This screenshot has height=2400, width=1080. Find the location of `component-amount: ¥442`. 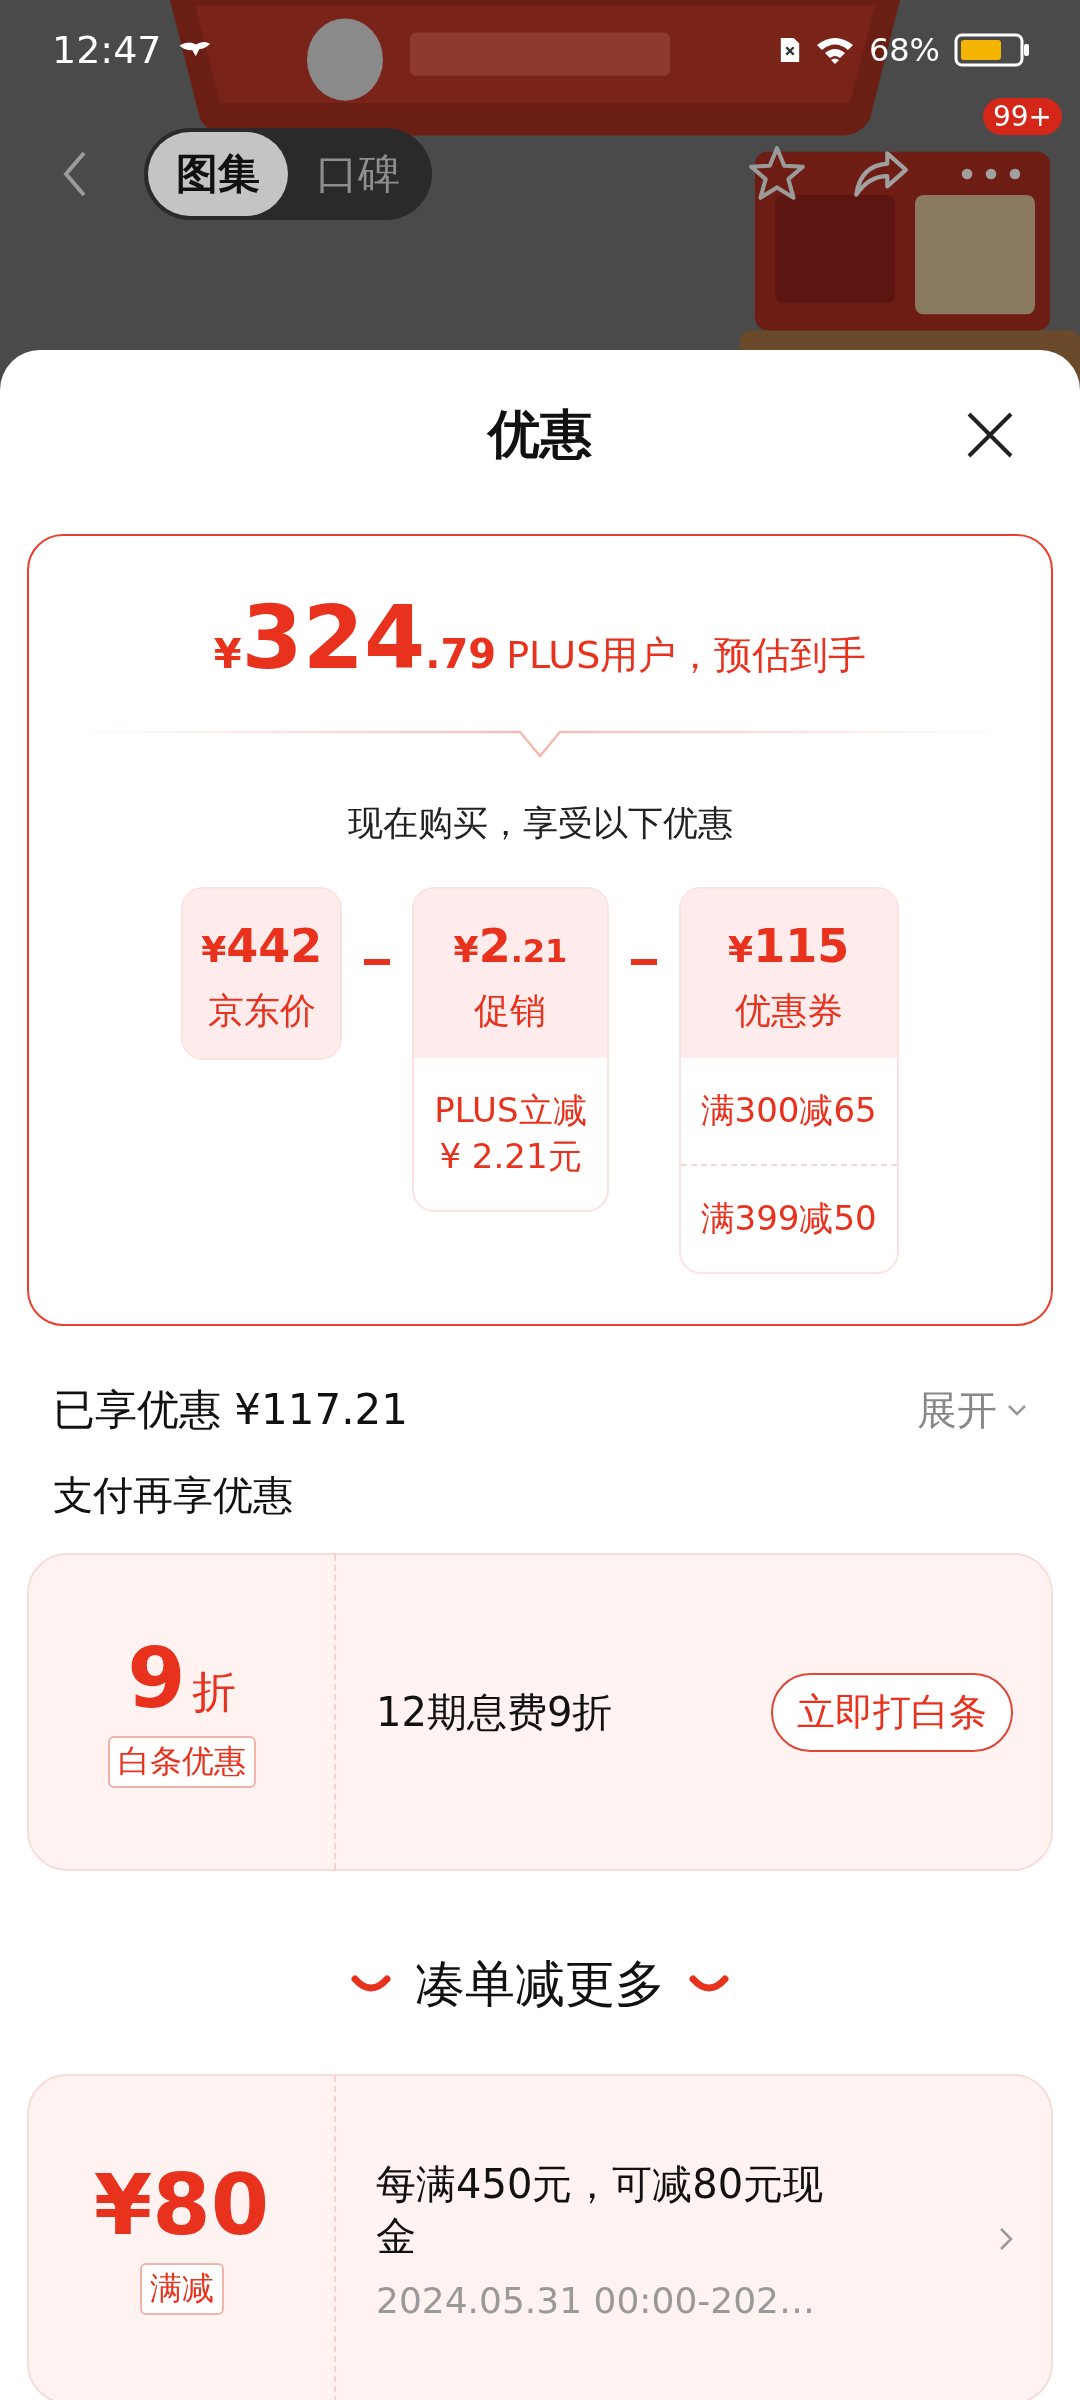

component-amount: ¥442 is located at coordinates (262, 946).